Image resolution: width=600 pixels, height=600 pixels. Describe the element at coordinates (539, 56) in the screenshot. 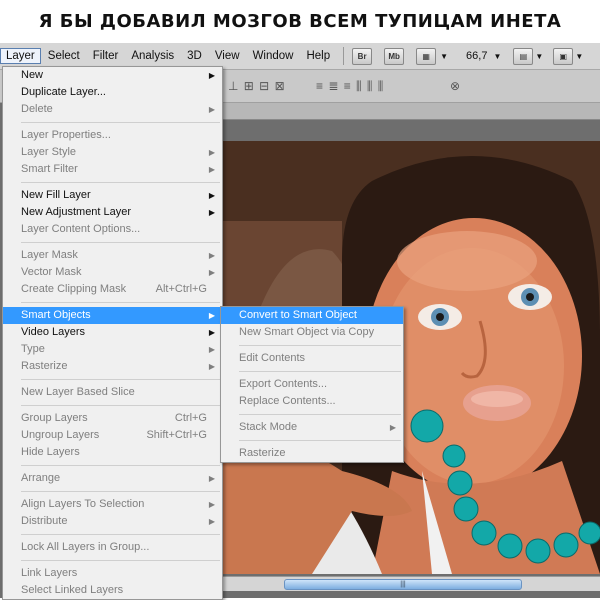

I see `arrange-dropdown-icon: ▼` at that location.